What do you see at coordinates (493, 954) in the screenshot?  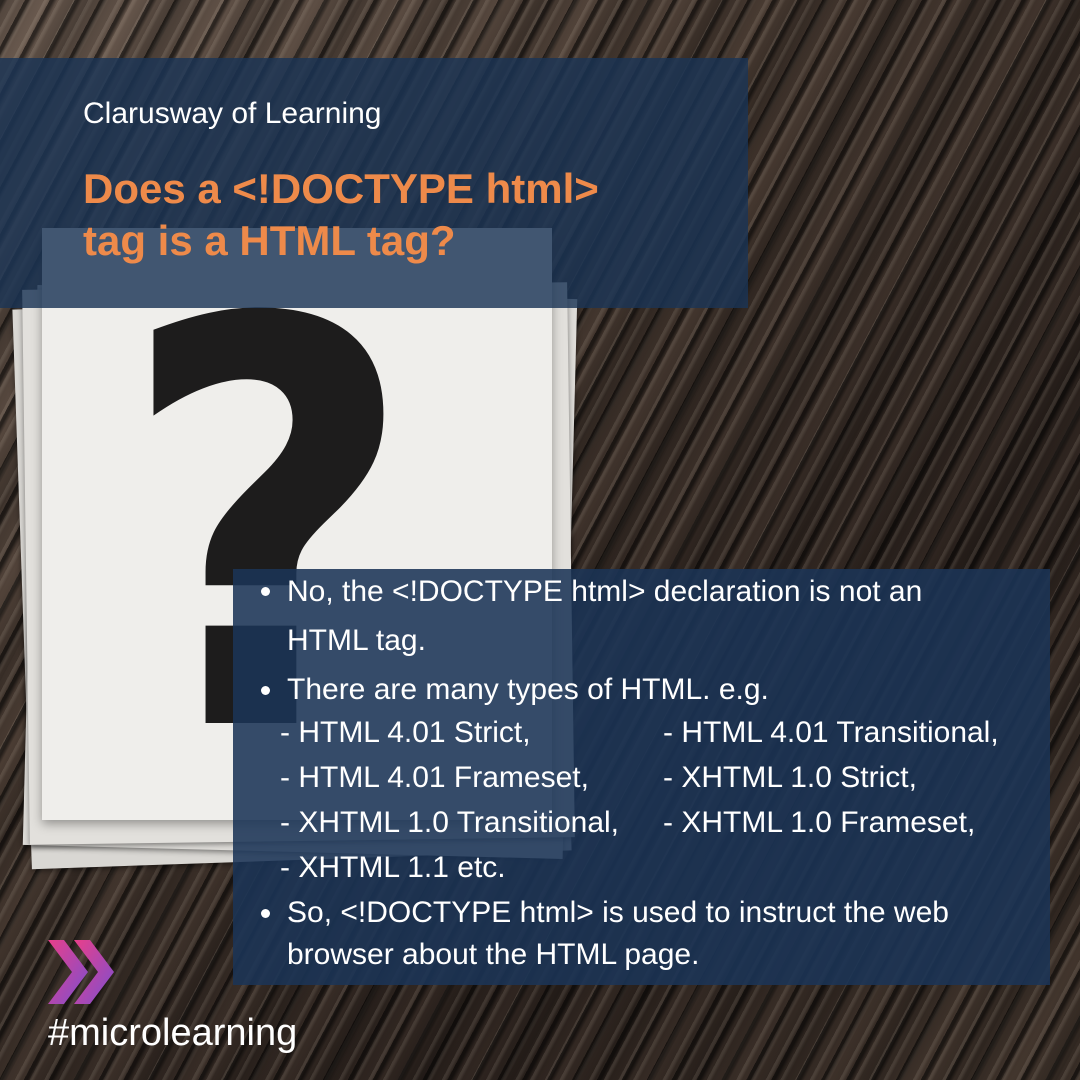 I see `bullet-3-line-2: browser about the HTML page.` at bounding box center [493, 954].